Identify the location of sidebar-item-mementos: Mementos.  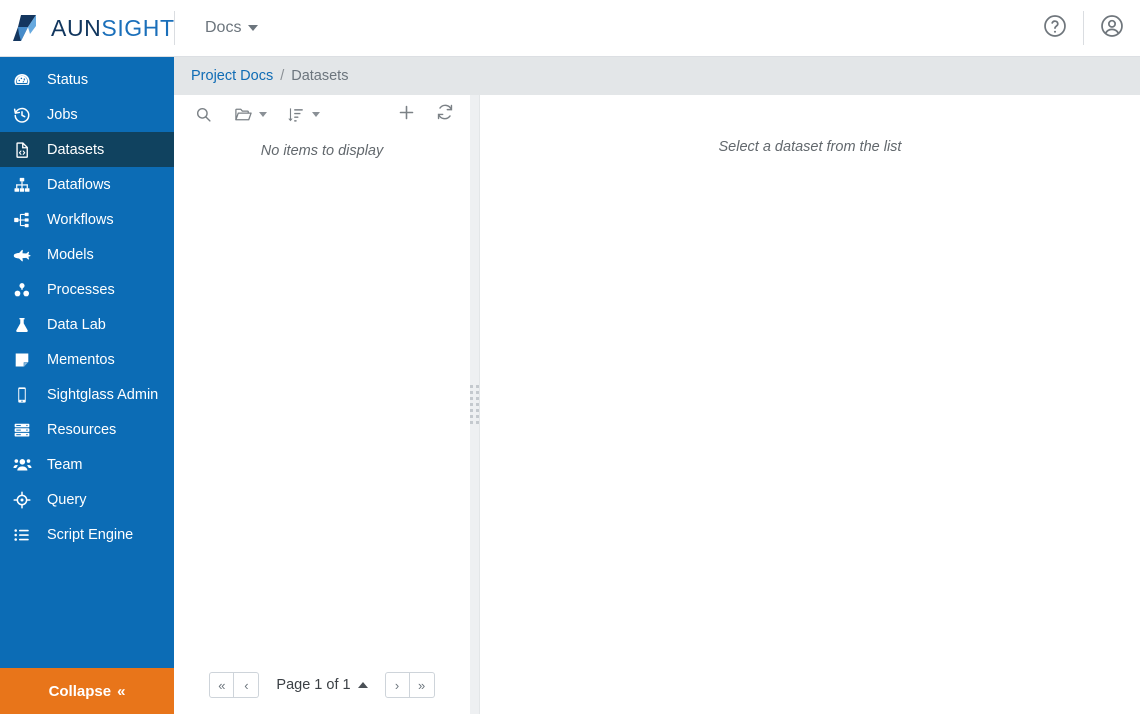
(87, 359).